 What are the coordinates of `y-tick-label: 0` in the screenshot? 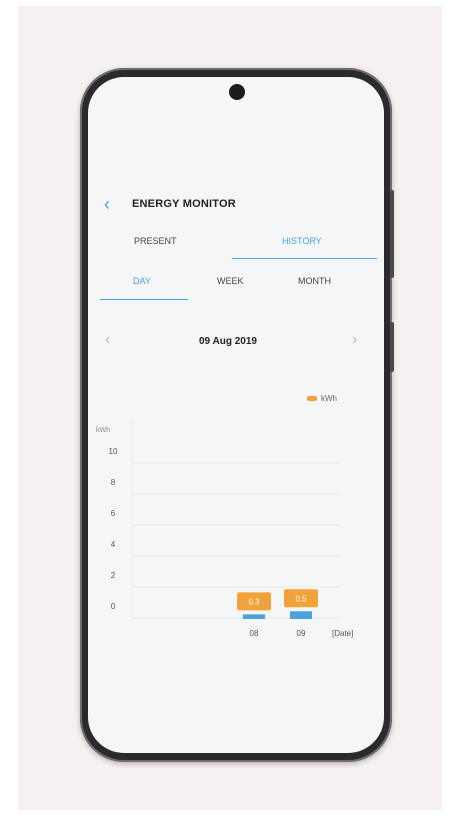 It's located at (113, 606).